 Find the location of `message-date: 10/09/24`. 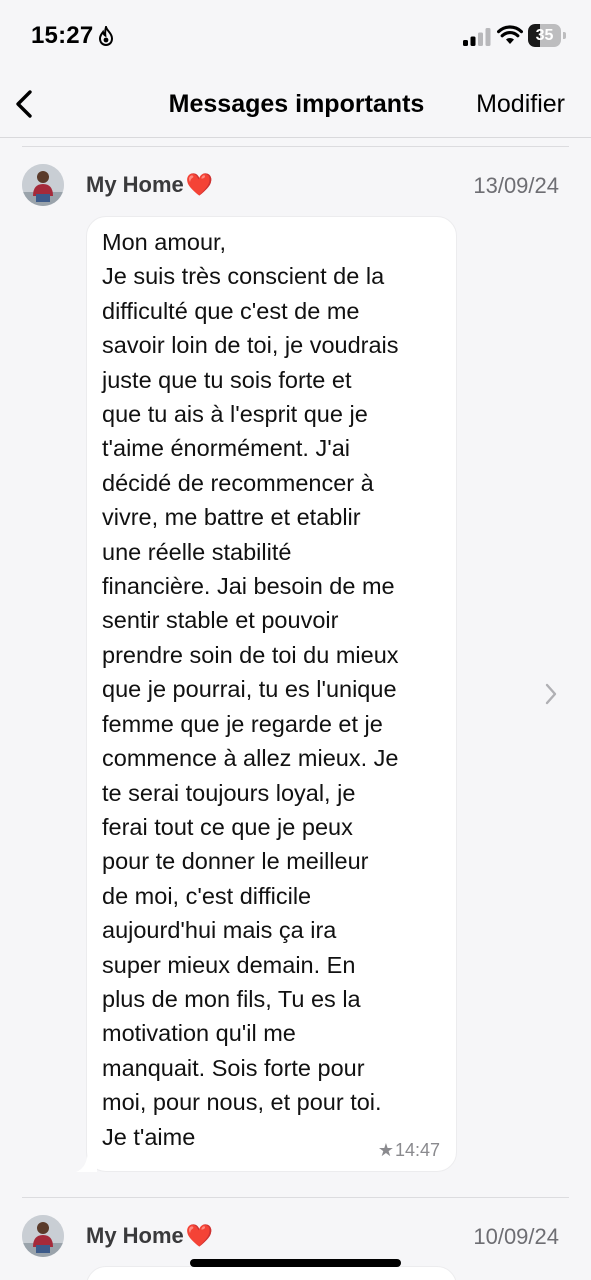

message-date: 10/09/24 is located at coordinates (516, 1236).